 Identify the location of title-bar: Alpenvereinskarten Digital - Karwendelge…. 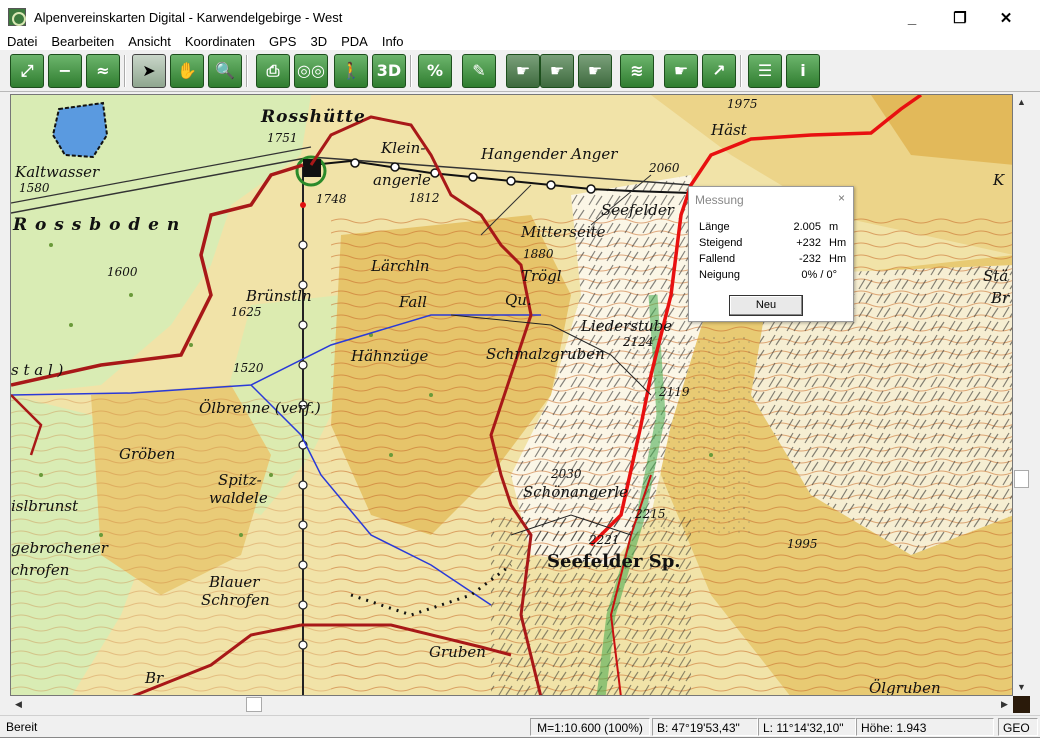
(520, 17).